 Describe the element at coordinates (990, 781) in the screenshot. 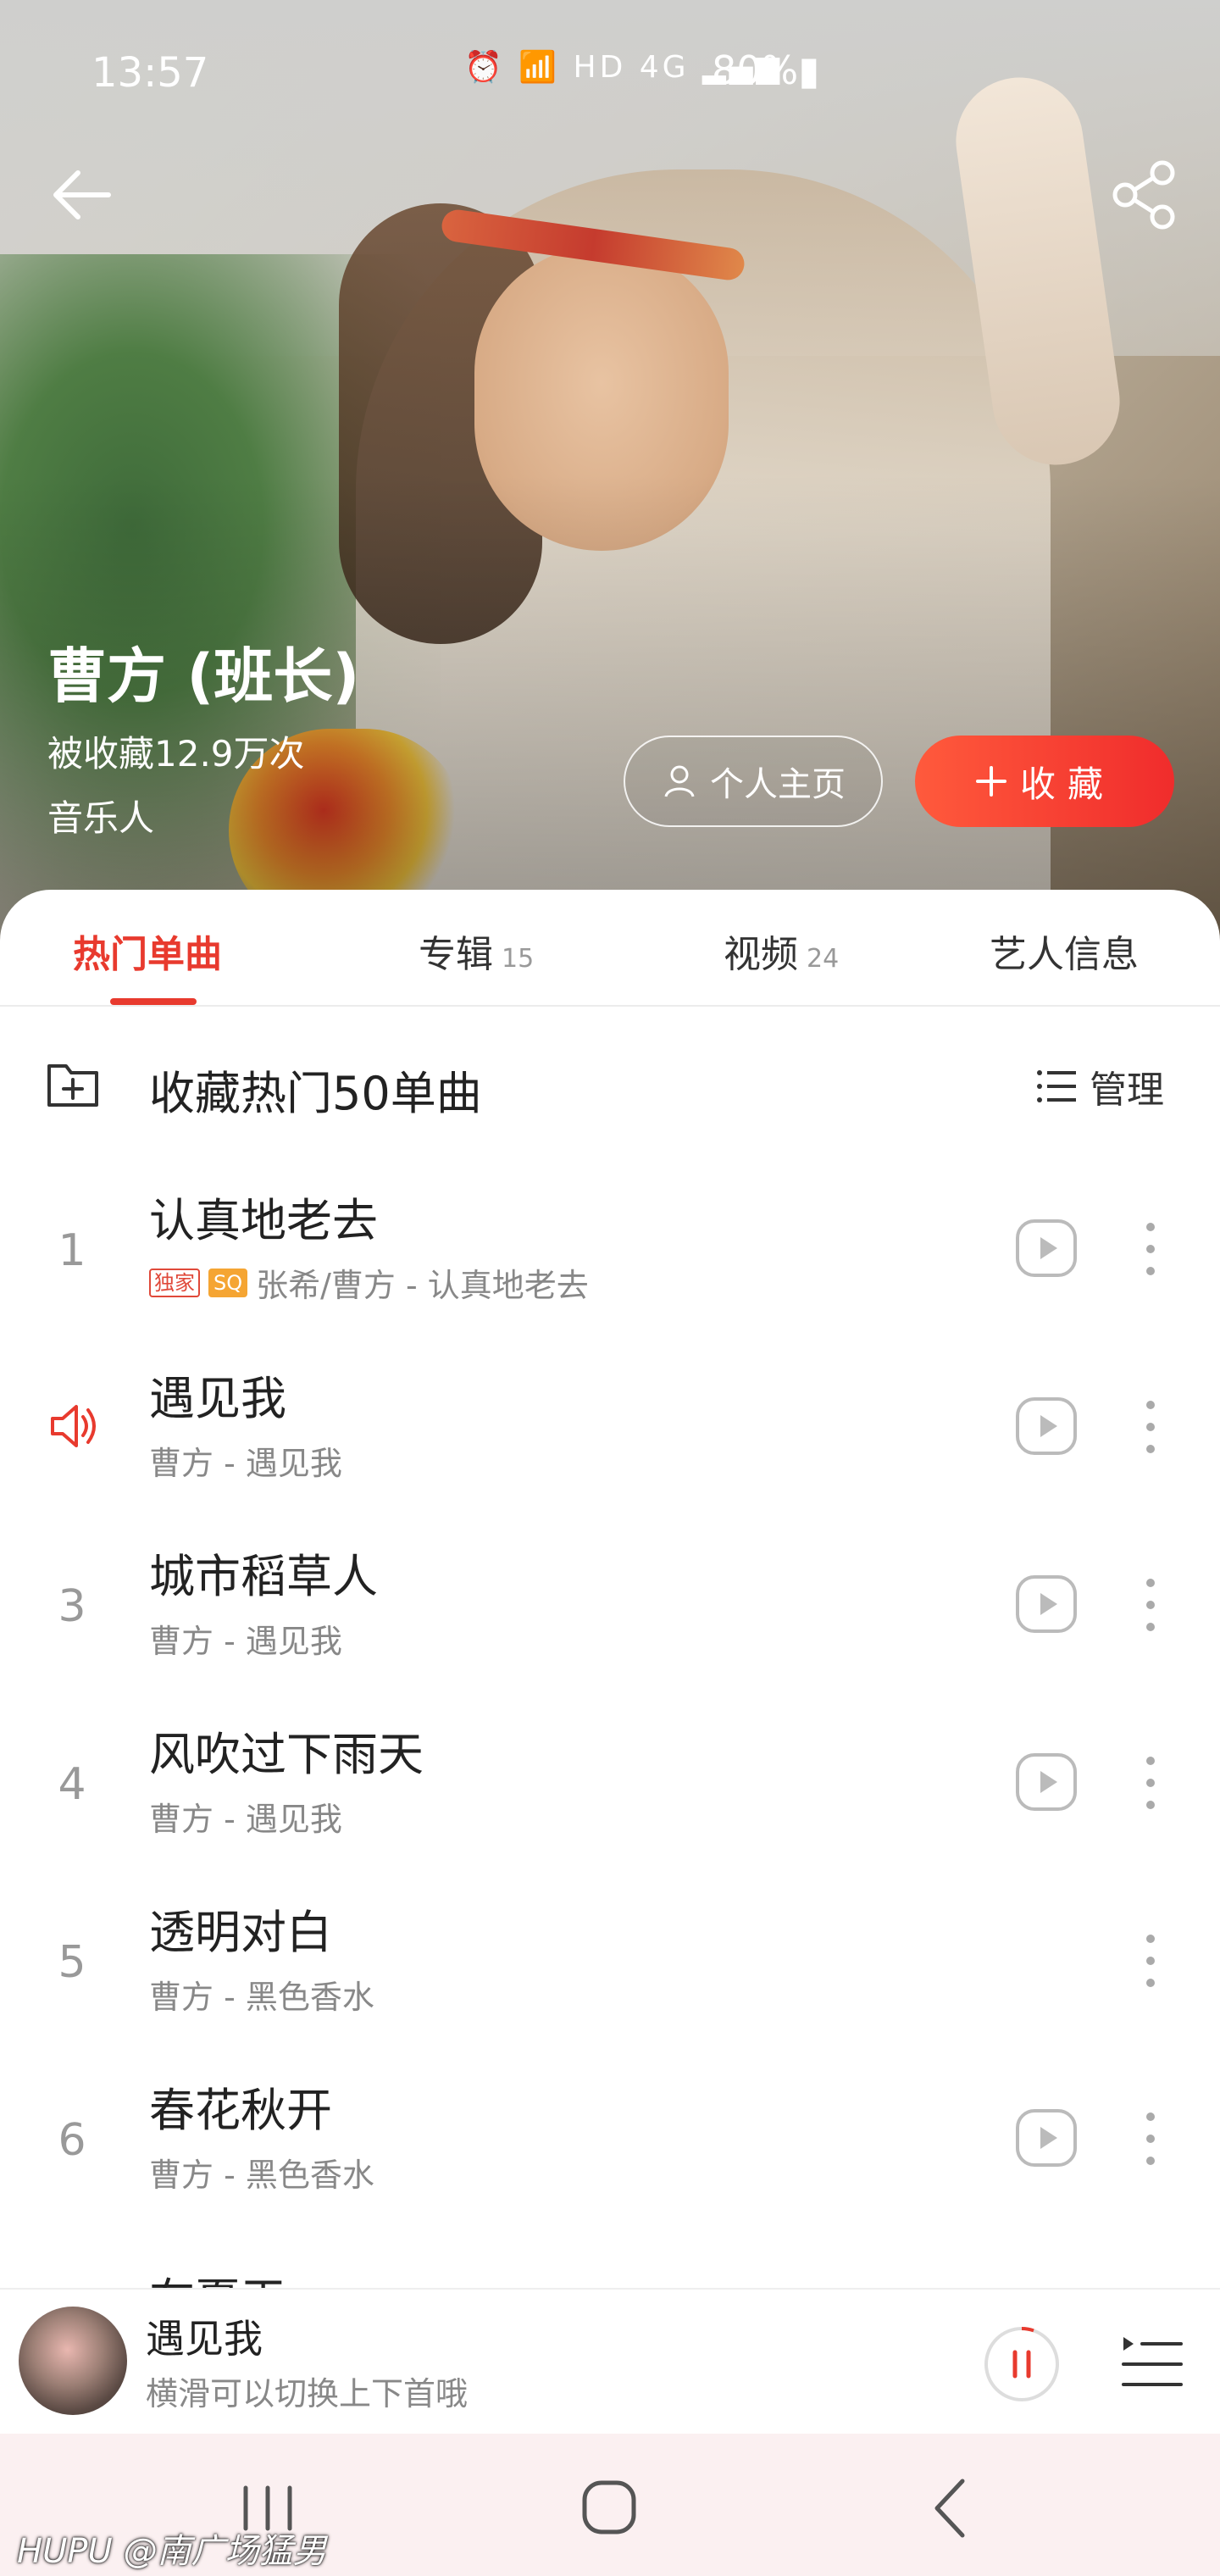

I see `plus-icon` at that location.